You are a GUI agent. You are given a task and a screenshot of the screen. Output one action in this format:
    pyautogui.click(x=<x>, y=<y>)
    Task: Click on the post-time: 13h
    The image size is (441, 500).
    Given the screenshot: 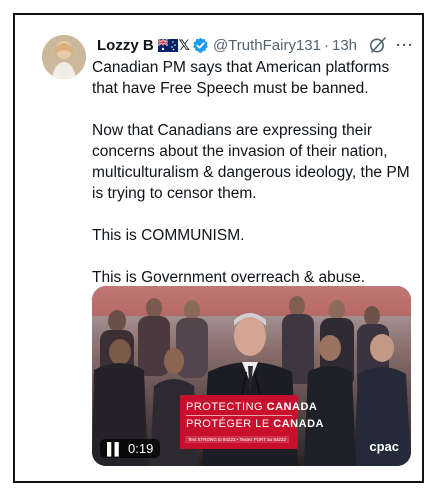 What is the action you would take?
    pyautogui.click(x=344, y=45)
    